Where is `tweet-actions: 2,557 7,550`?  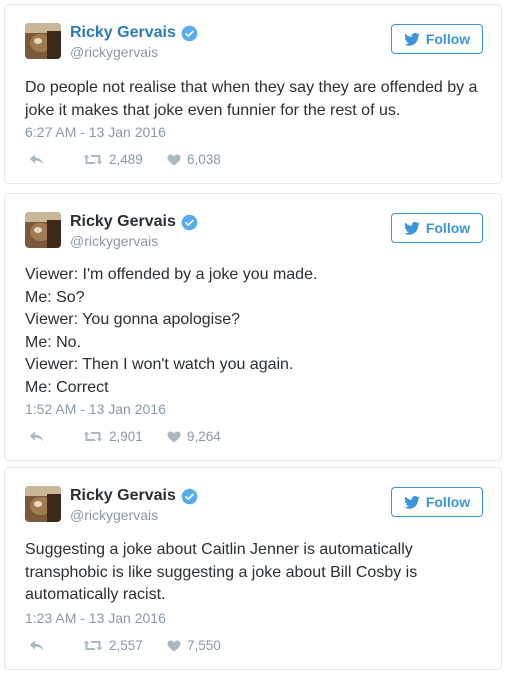 tweet-actions: 2,557 7,550 is located at coordinates (125, 645).